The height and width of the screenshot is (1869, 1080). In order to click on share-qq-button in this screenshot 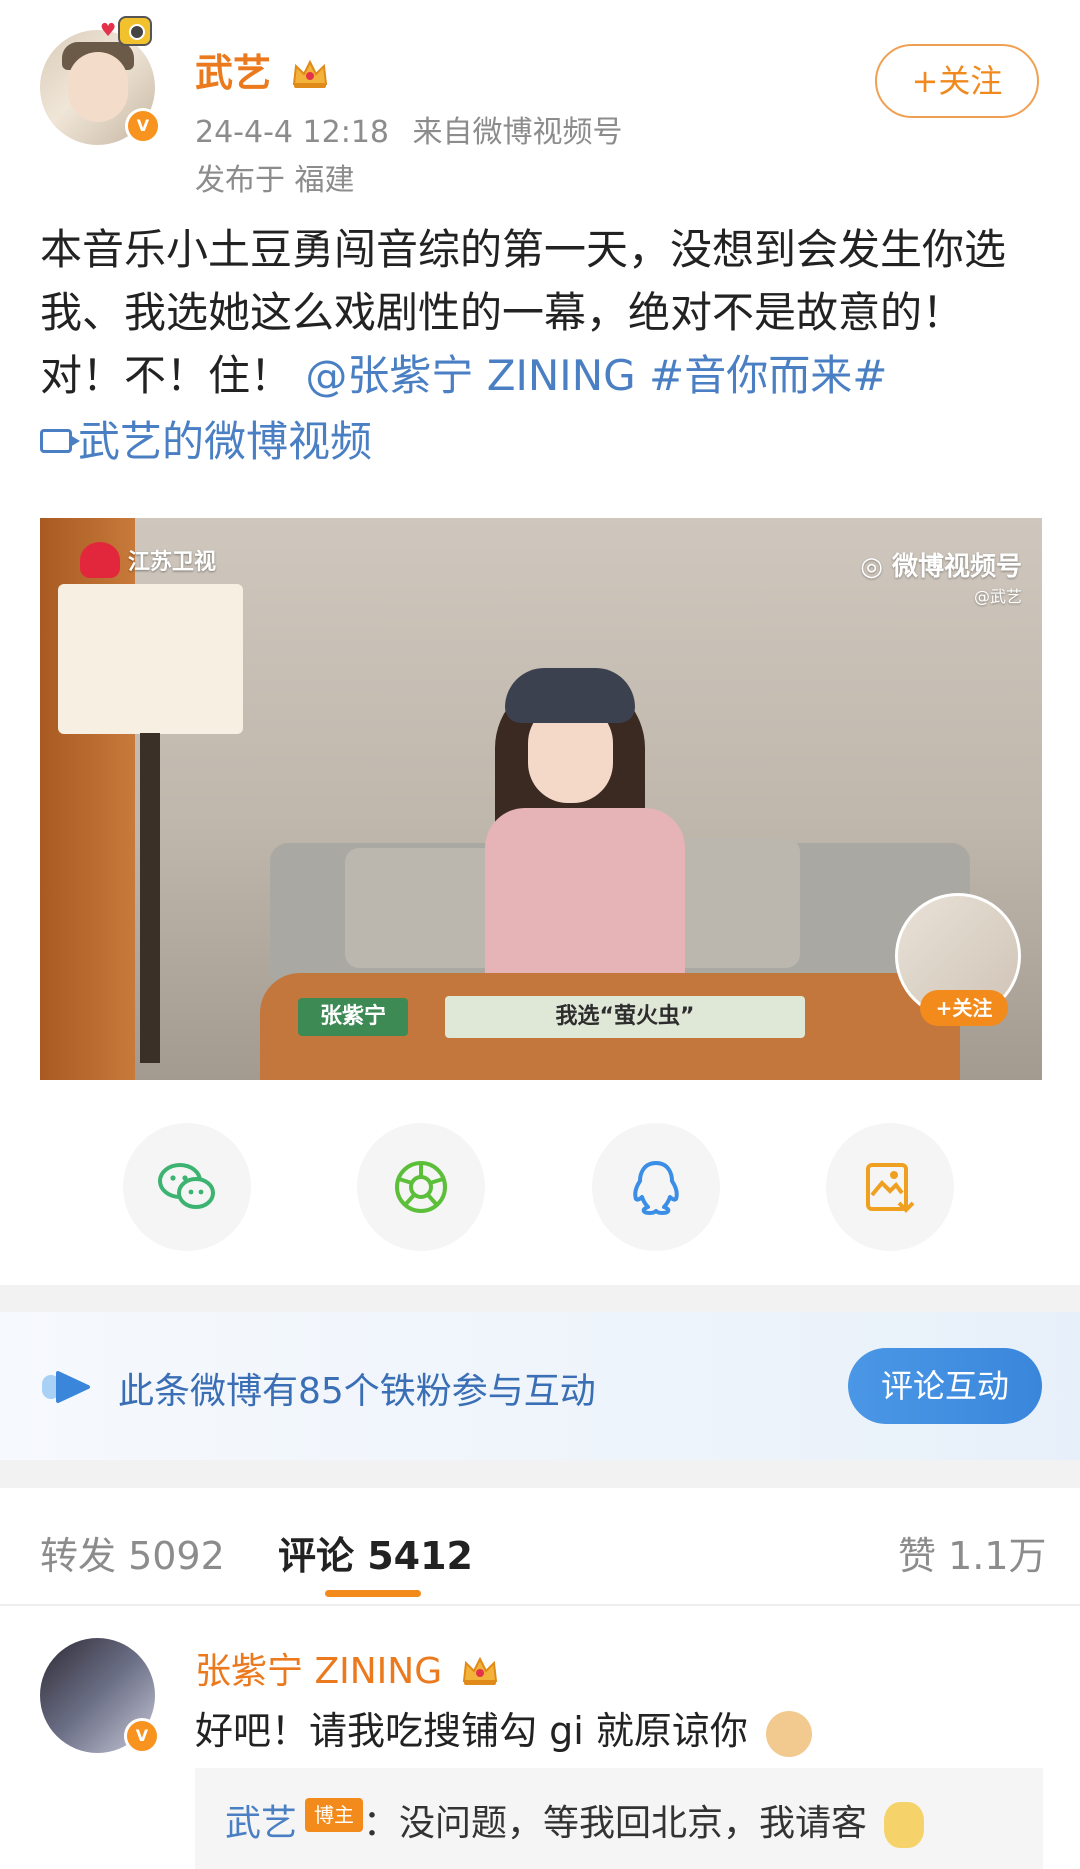, I will do `click(656, 1187)`.